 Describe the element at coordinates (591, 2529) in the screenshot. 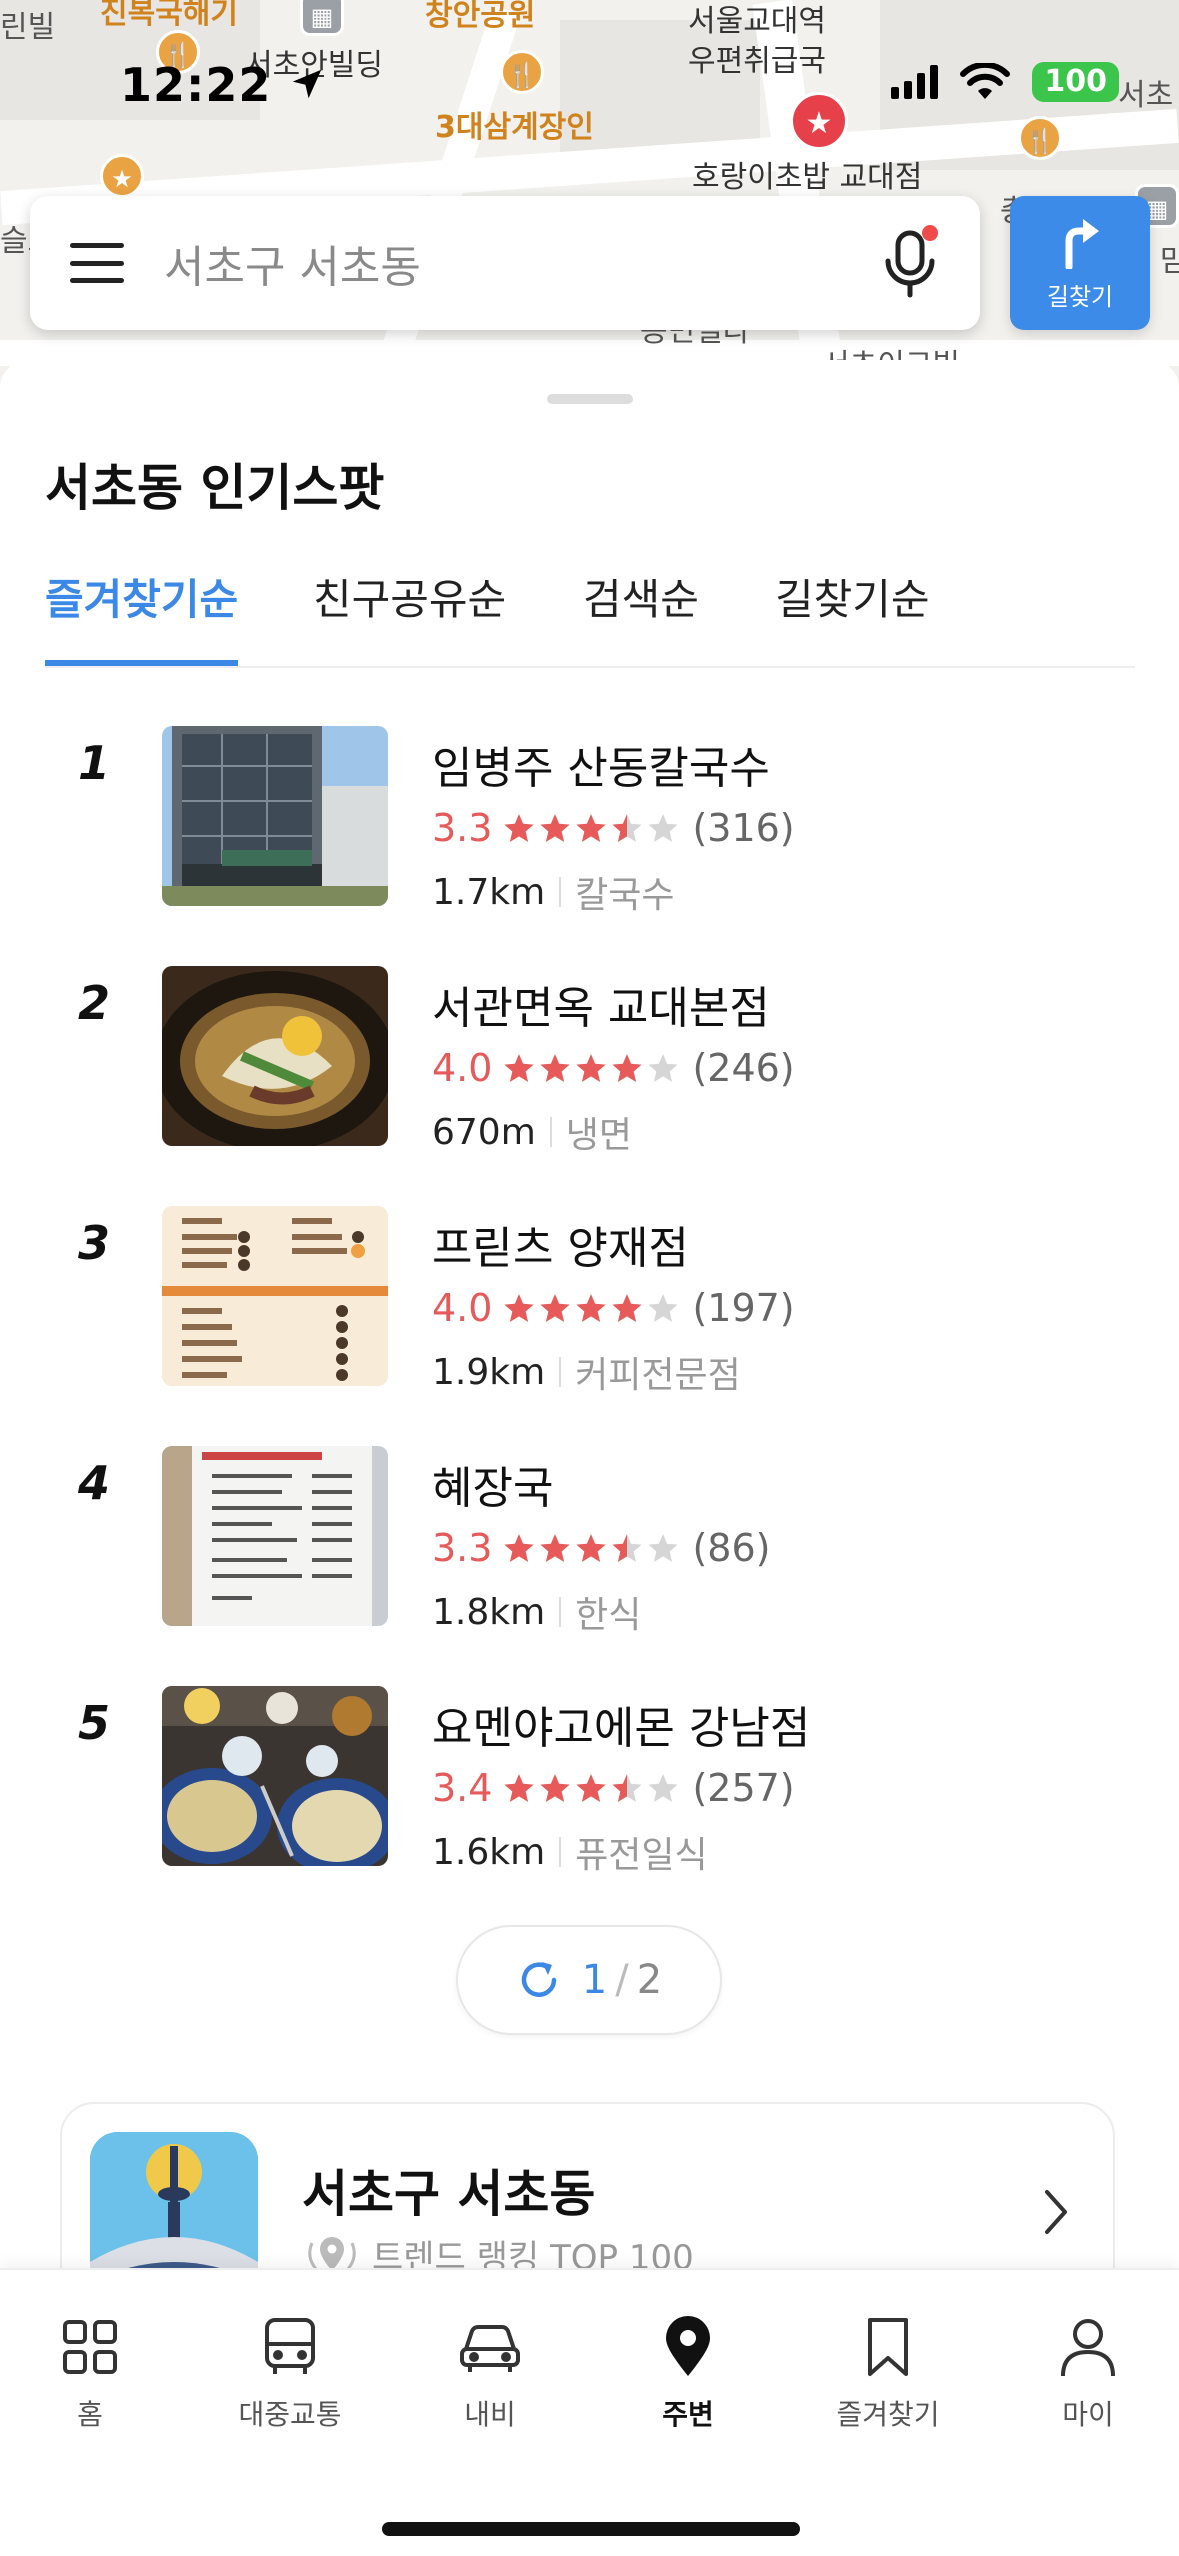

I see `home-indicator` at that location.